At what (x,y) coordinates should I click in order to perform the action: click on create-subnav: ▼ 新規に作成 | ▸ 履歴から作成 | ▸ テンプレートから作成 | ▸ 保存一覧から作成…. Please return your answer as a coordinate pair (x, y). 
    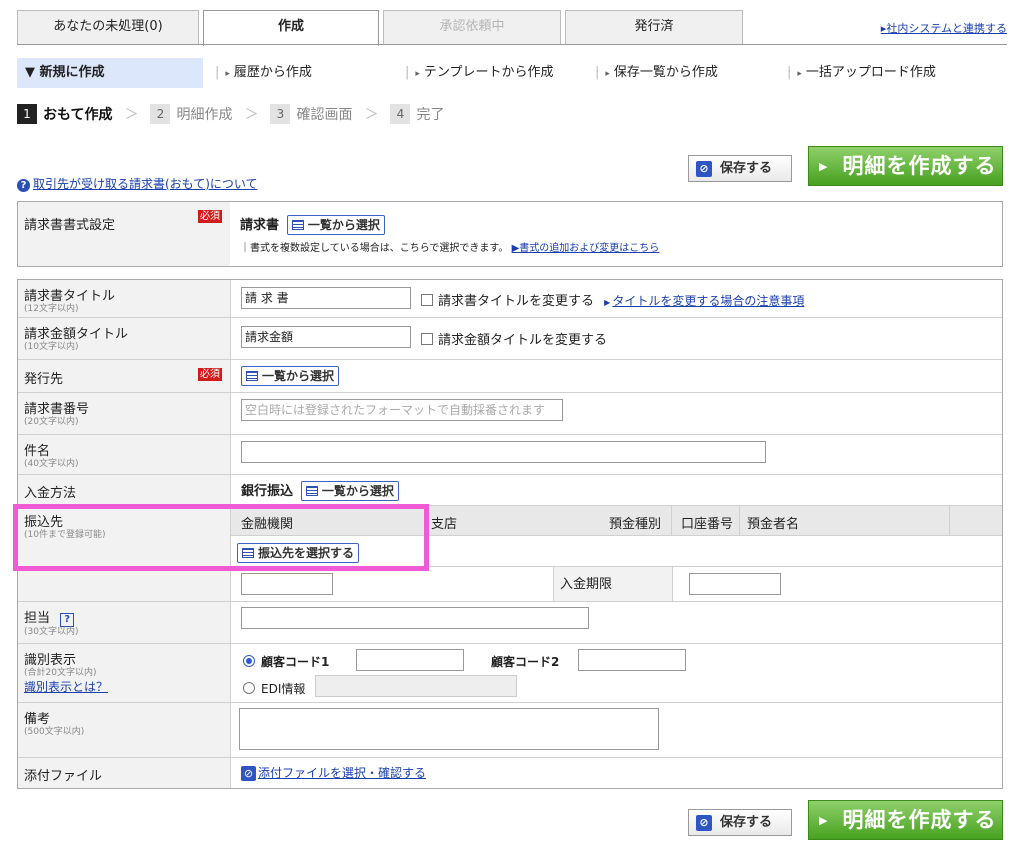
    Looking at the image, I should click on (512, 73).